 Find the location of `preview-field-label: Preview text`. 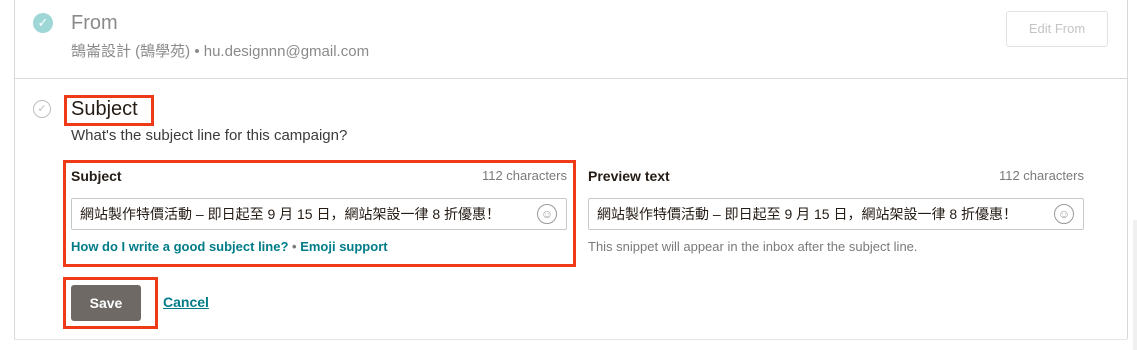

preview-field-label: Preview text is located at coordinates (629, 176).